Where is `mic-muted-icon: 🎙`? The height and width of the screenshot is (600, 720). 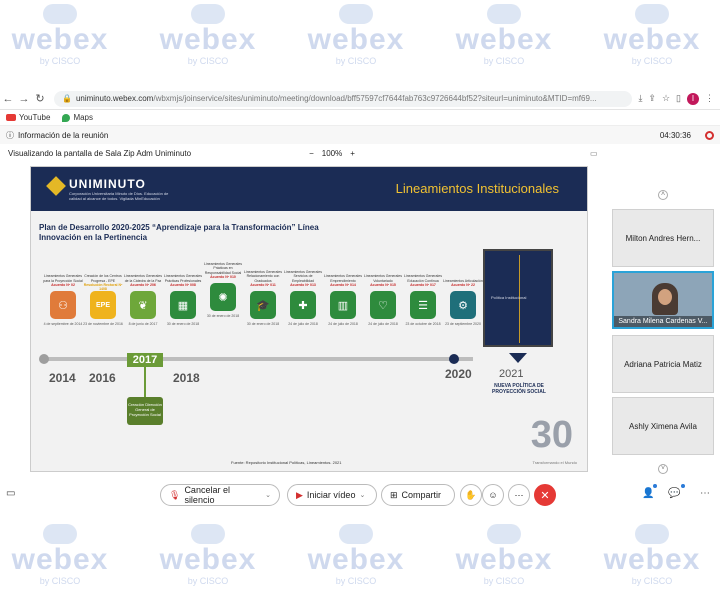
mic-muted-icon: 🎙 is located at coordinates (175, 494).